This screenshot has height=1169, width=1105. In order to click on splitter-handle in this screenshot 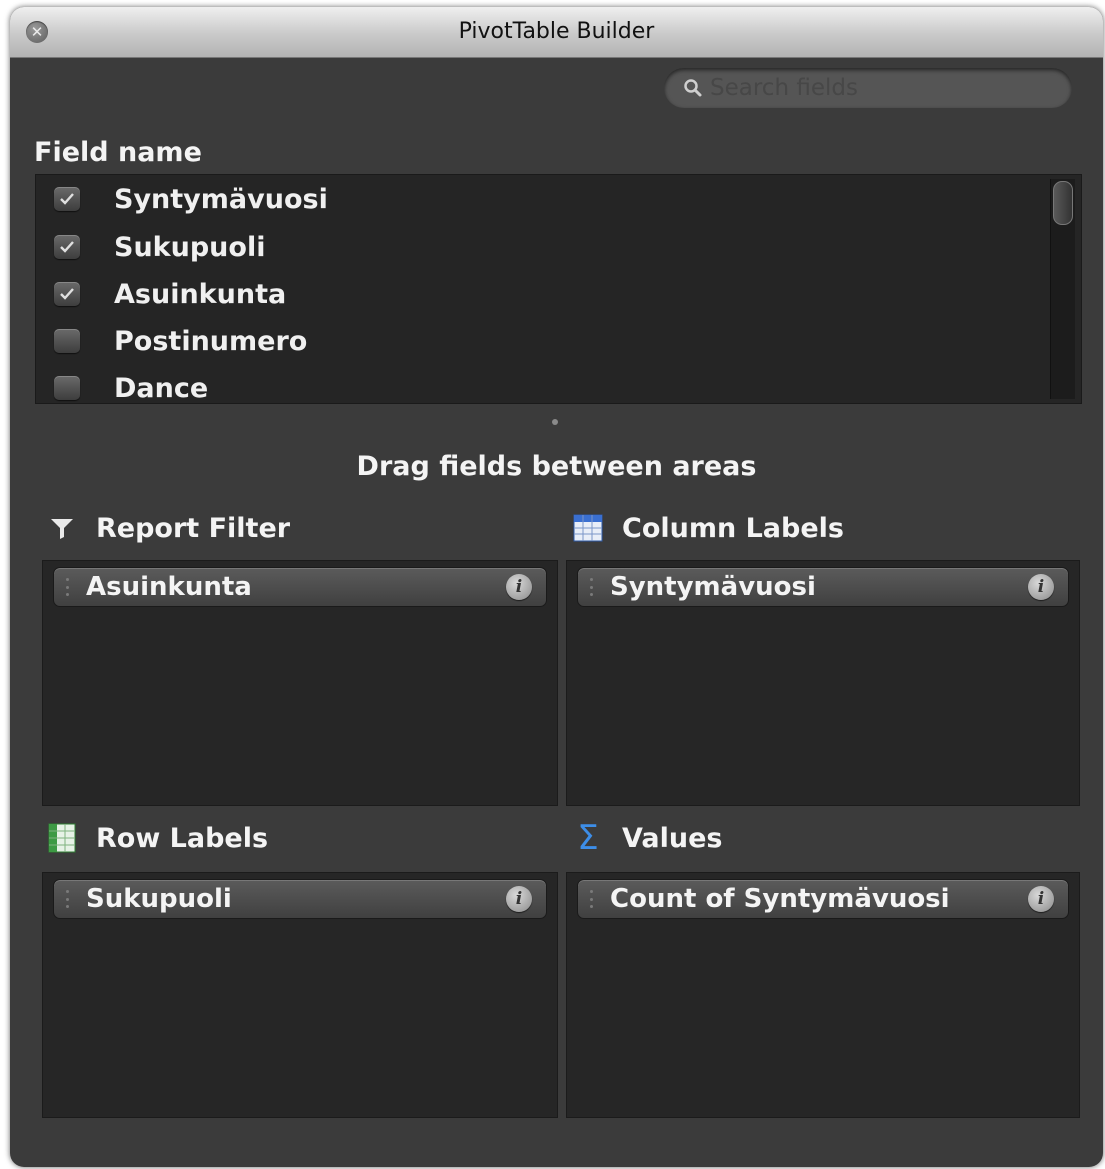, I will do `click(555, 422)`.